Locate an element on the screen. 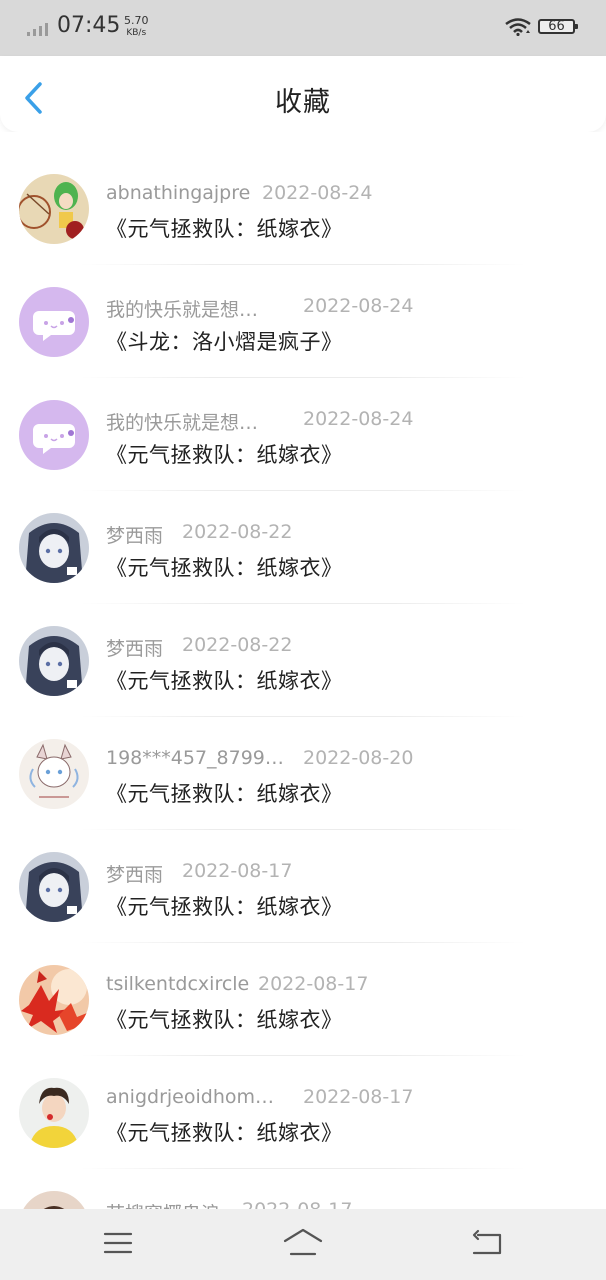 Image resolution: width=606 pixels, height=1280 pixels. book-title: 《斗龙：洛小熠是疯子》 is located at coordinates (224, 341).